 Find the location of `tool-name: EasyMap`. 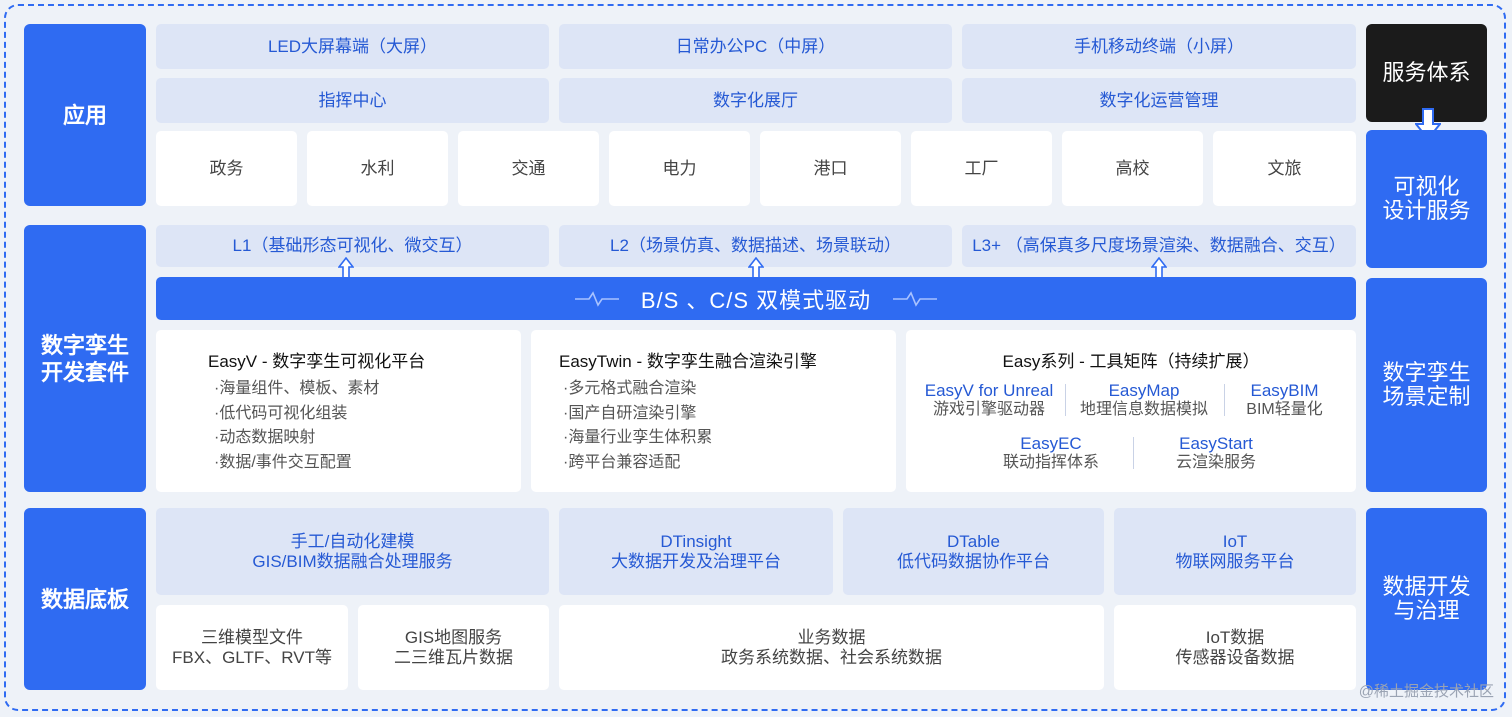

tool-name: EasyMap is located at coordinates (1144, 390).